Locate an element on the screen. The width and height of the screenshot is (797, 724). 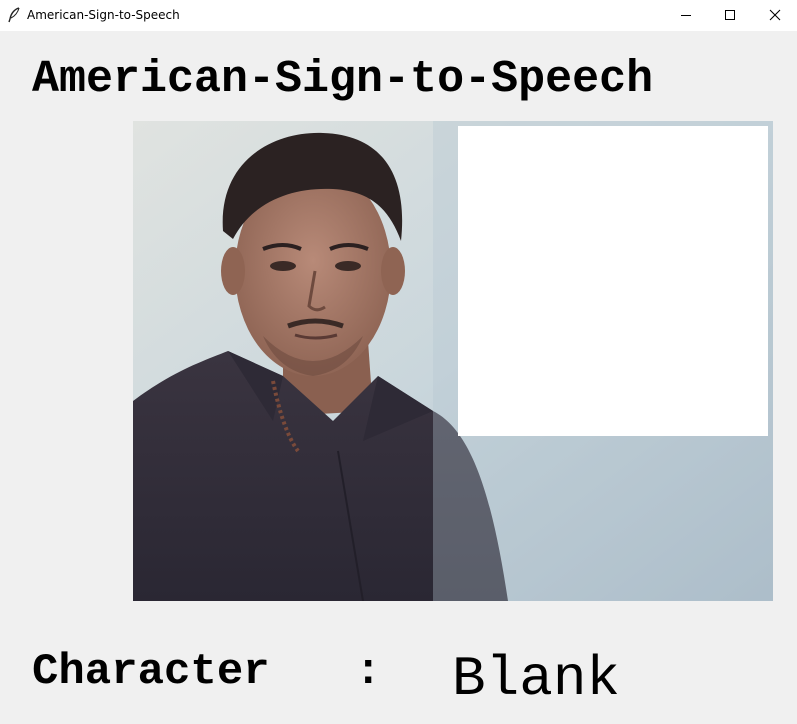
page-title: American-Sign-to-Speech is located at coordinates (343, 79).